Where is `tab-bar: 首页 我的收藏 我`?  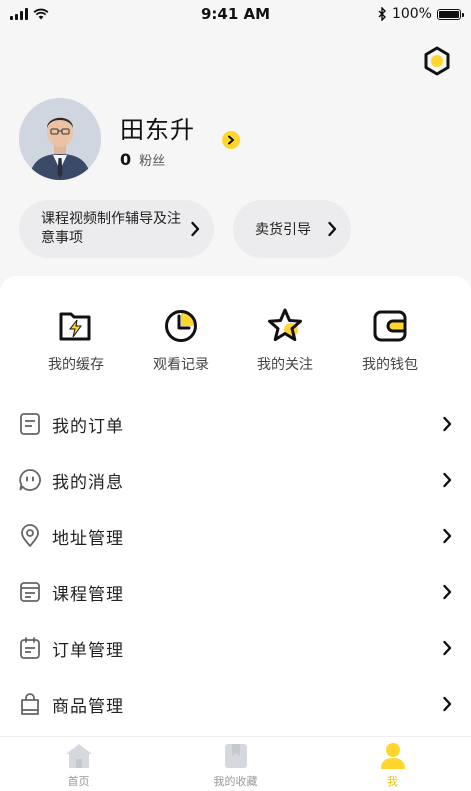
tab-bar: 首页 我的收藏 我 is located at coordinates (235, 763).